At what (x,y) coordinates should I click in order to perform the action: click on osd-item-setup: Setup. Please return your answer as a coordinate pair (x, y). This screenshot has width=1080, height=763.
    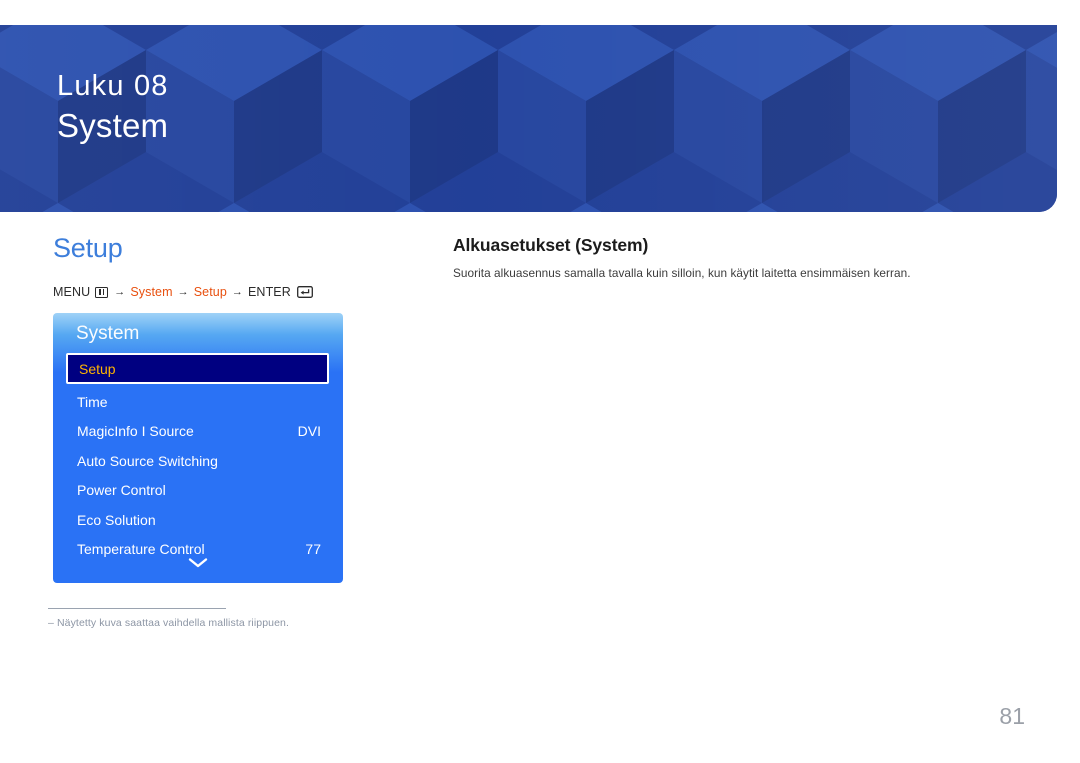
    Looking at the image, I should click on (197, 368).